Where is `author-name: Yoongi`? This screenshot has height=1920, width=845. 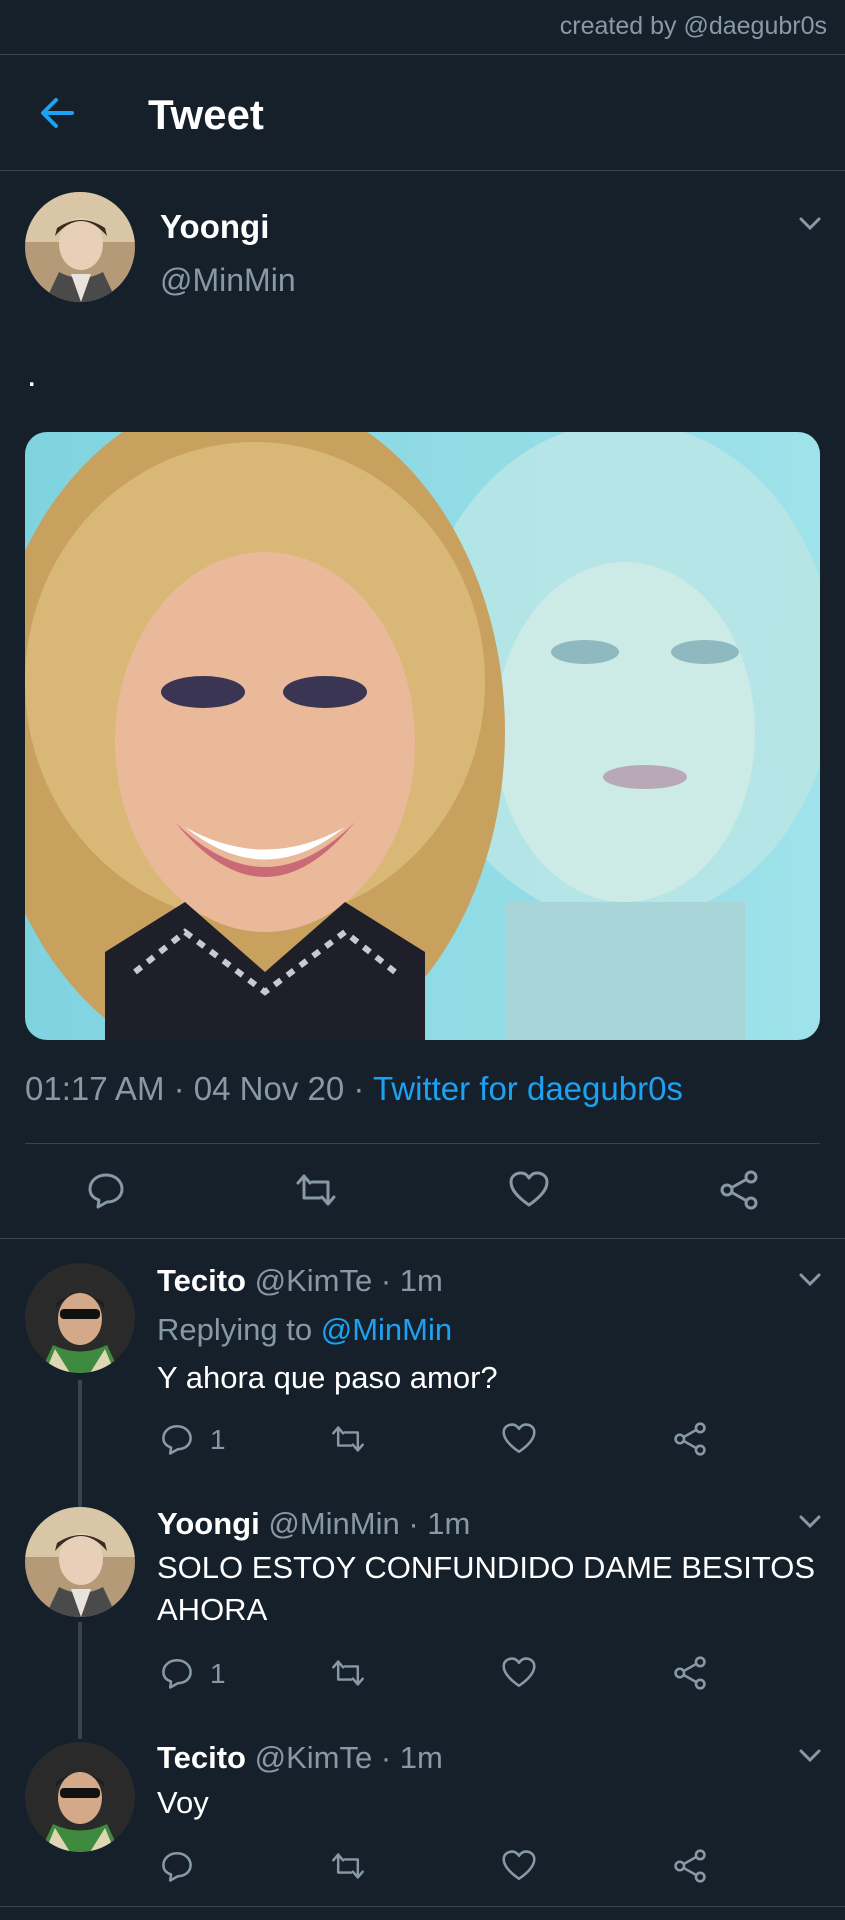 author-name: Yoongi is located at coordinates (214, 227).